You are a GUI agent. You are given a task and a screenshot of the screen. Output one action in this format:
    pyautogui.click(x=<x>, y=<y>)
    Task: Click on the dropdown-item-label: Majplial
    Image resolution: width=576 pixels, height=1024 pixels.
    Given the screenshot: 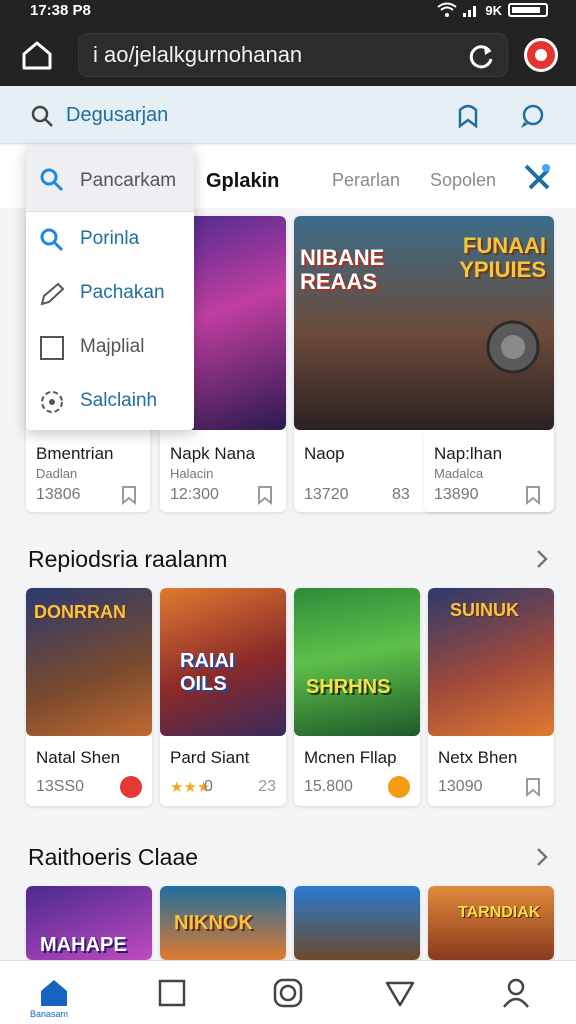 What is the action you would take?
    pyautogui.click(x=112, y=346)
    